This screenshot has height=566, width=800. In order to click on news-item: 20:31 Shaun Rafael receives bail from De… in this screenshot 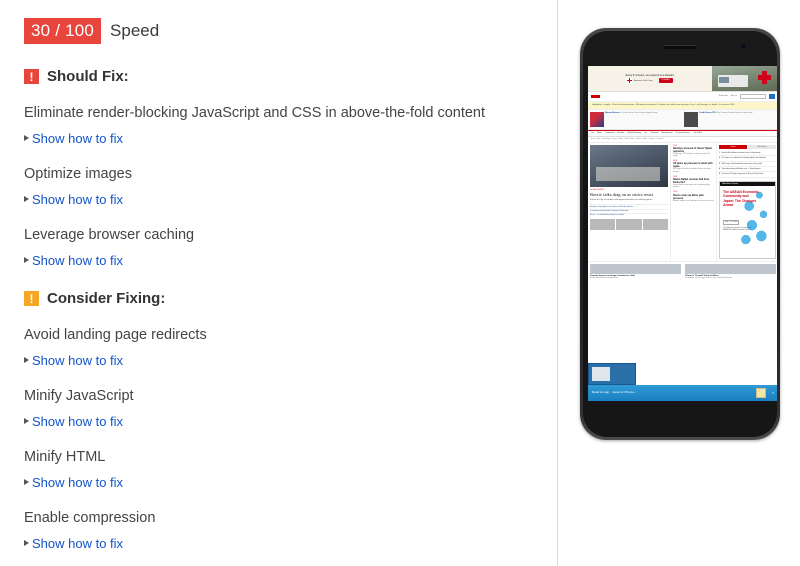, I will do `click(693, 182)`.